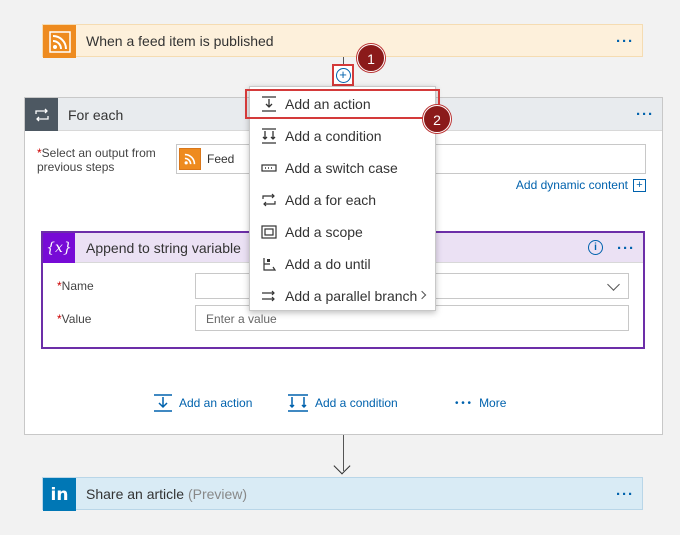  Describe the element at coordinates (342, 466) in the screenshot. I see `arrow-down-icon` at that location.